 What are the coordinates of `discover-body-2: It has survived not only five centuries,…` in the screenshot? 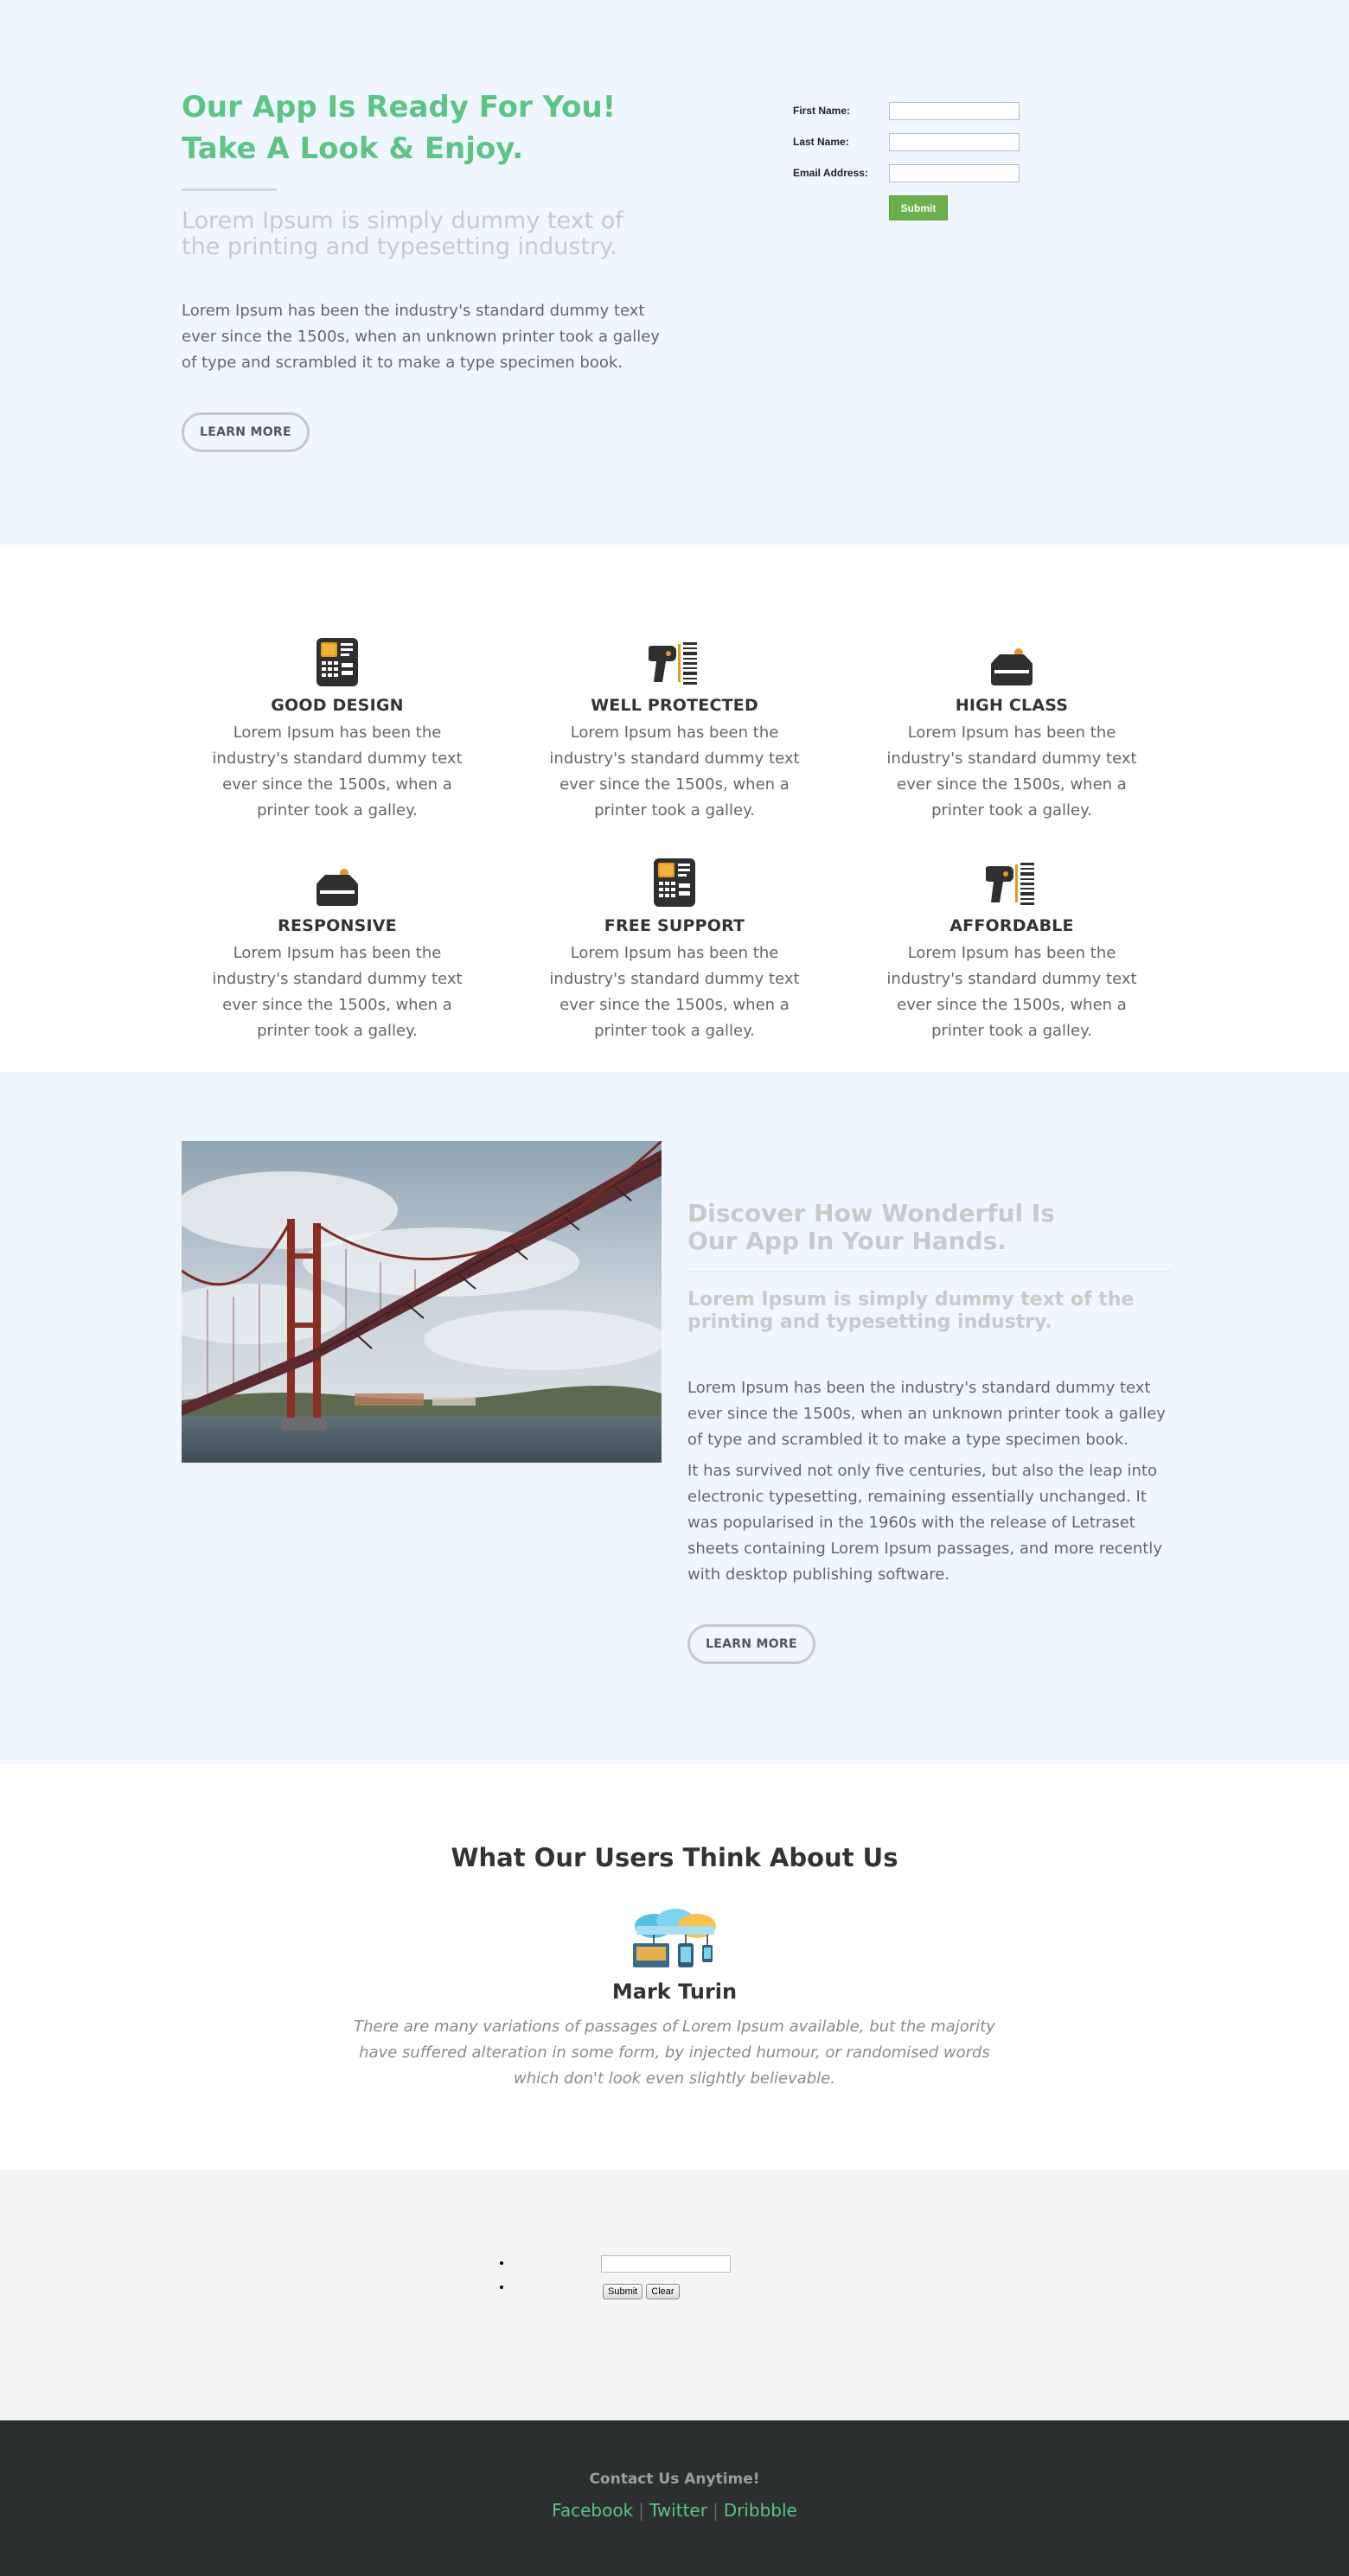 It's located at (924, 1523).